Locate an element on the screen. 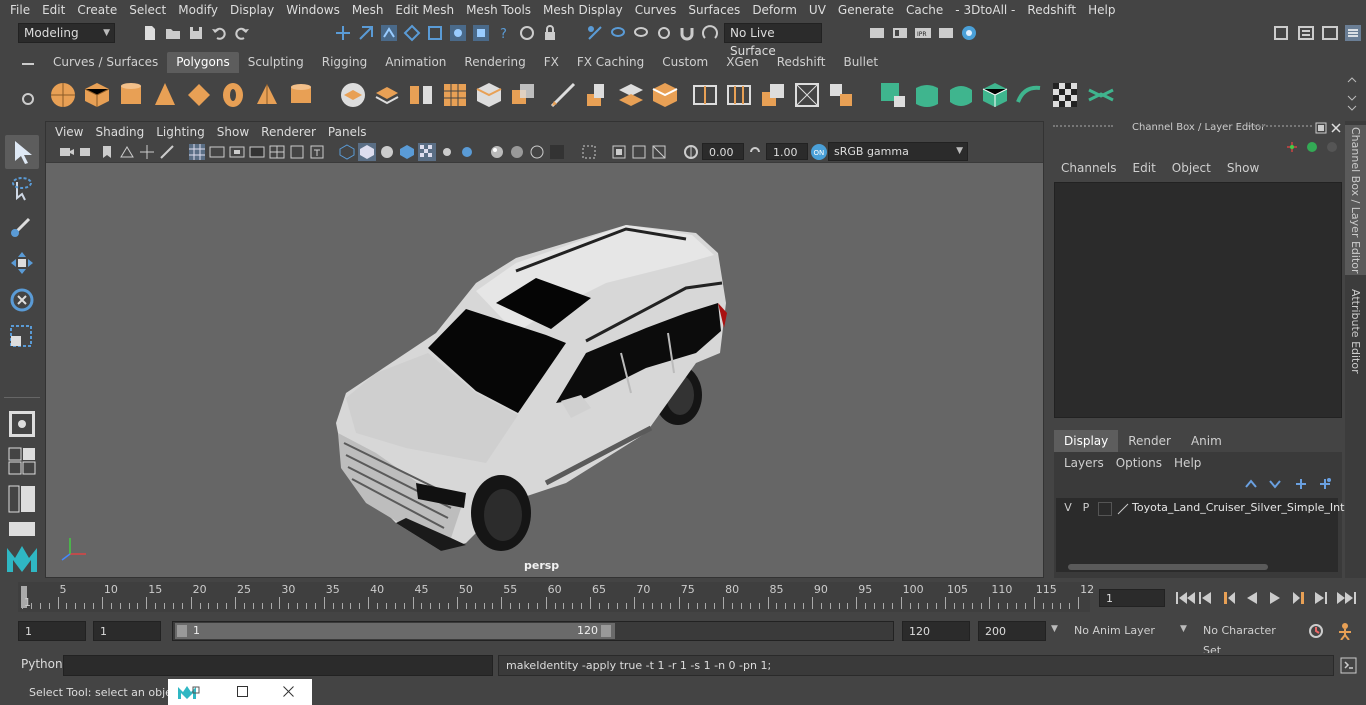 This screenshot has width=1366, height=705. side-tab-channel-box: Channel Box / Layer Editor is located at coordinates (1355, 200).